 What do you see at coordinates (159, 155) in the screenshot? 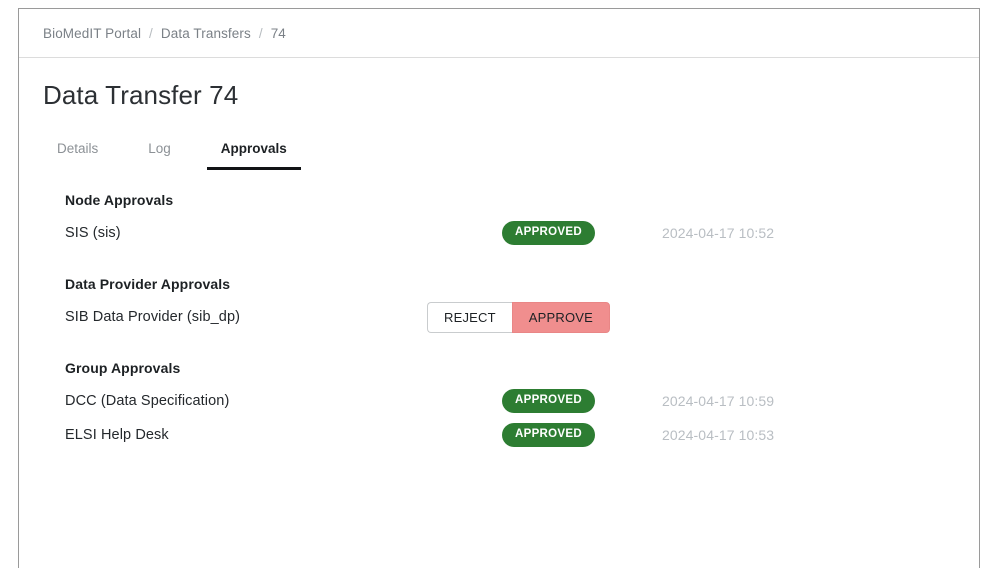
I see `tab-log: Log` at bounding box center [159, 155].